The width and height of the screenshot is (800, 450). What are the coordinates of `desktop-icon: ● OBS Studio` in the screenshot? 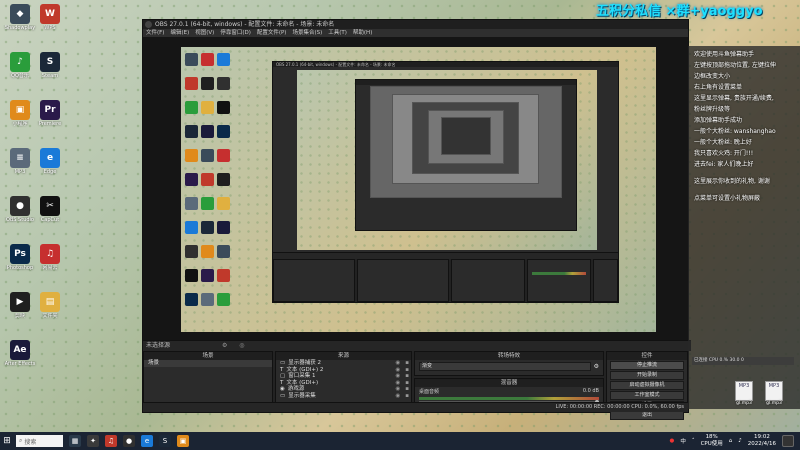 It's located at (20, 213).